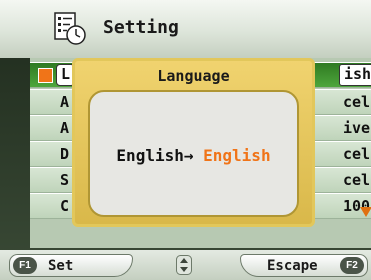  What do you see at coordinates (292, 266) in the screenshot?
I see `escape-button-label: Escape` at bounding box center [292, 266].